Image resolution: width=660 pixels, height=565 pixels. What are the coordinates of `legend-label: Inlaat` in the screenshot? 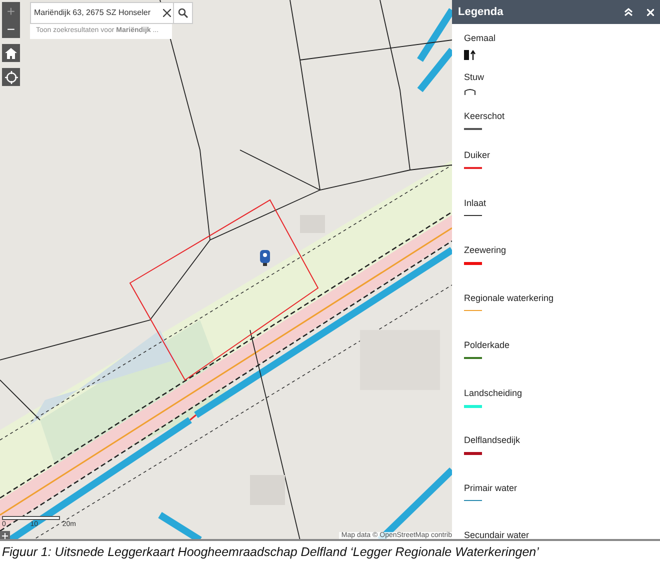 It's located at (476, 203).